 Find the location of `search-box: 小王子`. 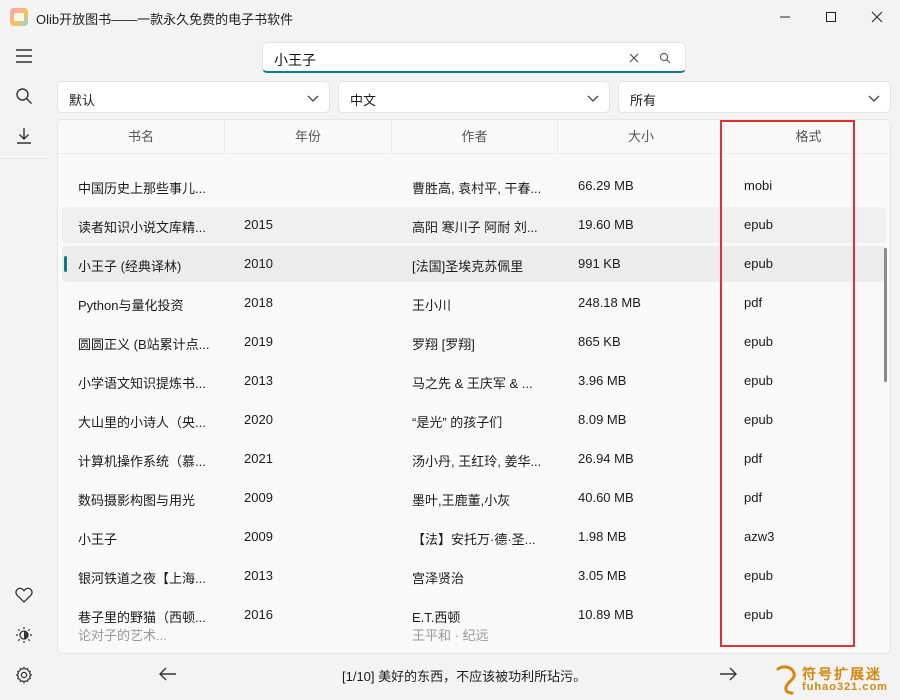

search-box: 小王子 is located at coordinates (474, 57).